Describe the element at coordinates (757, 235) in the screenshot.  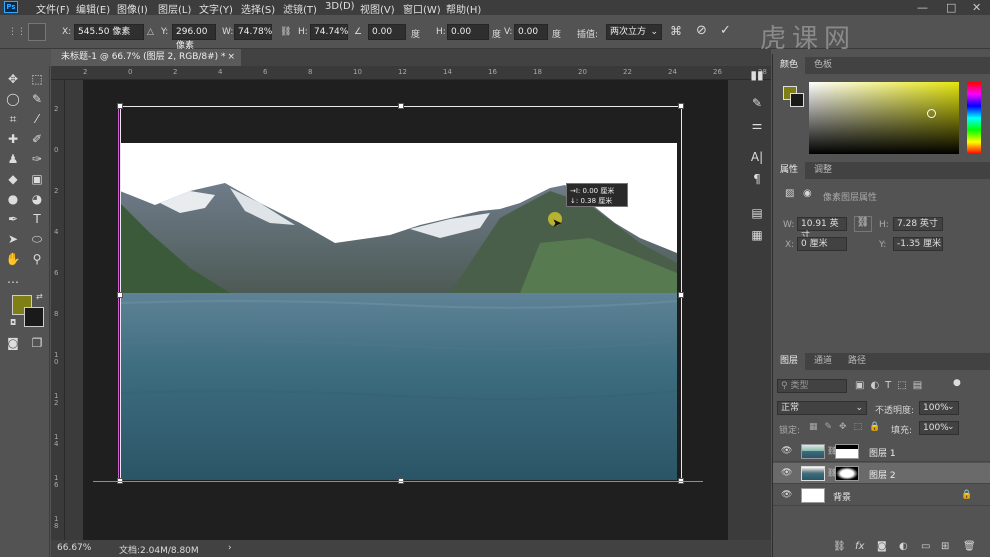
I see `notes-panel-icon: ▦` at that location.